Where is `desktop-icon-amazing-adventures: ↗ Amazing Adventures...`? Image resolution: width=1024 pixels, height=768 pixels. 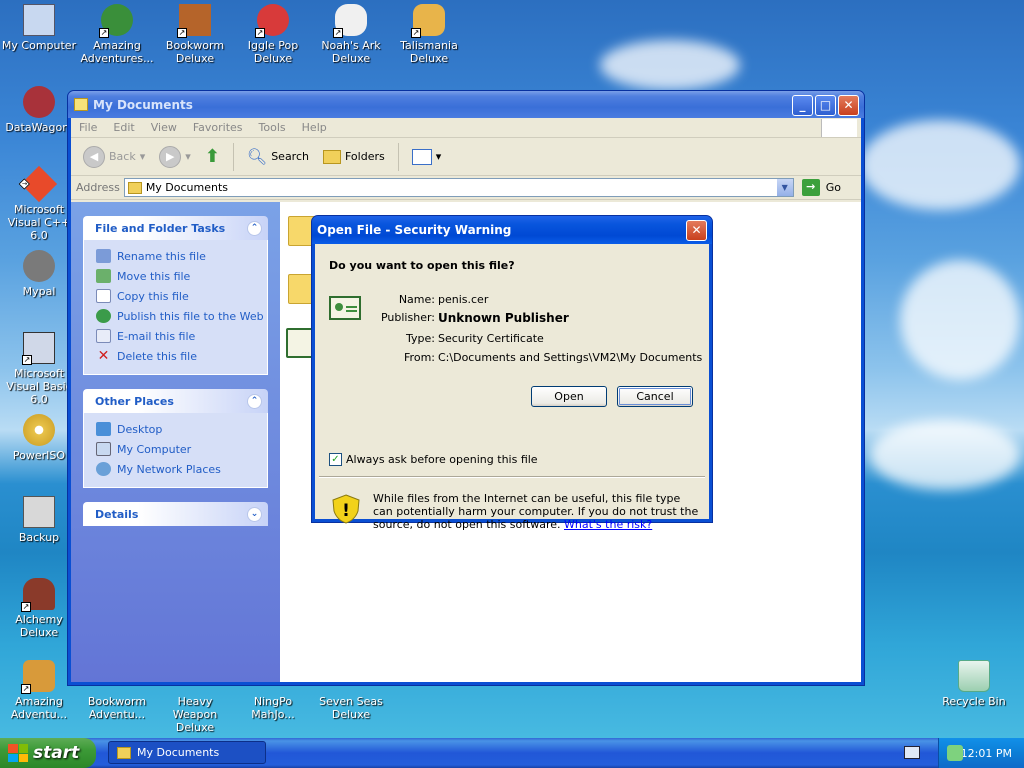 desktop-icon-amazing-adventures: ↗ Amazing Adventures... is located at coordinates (117, 34).